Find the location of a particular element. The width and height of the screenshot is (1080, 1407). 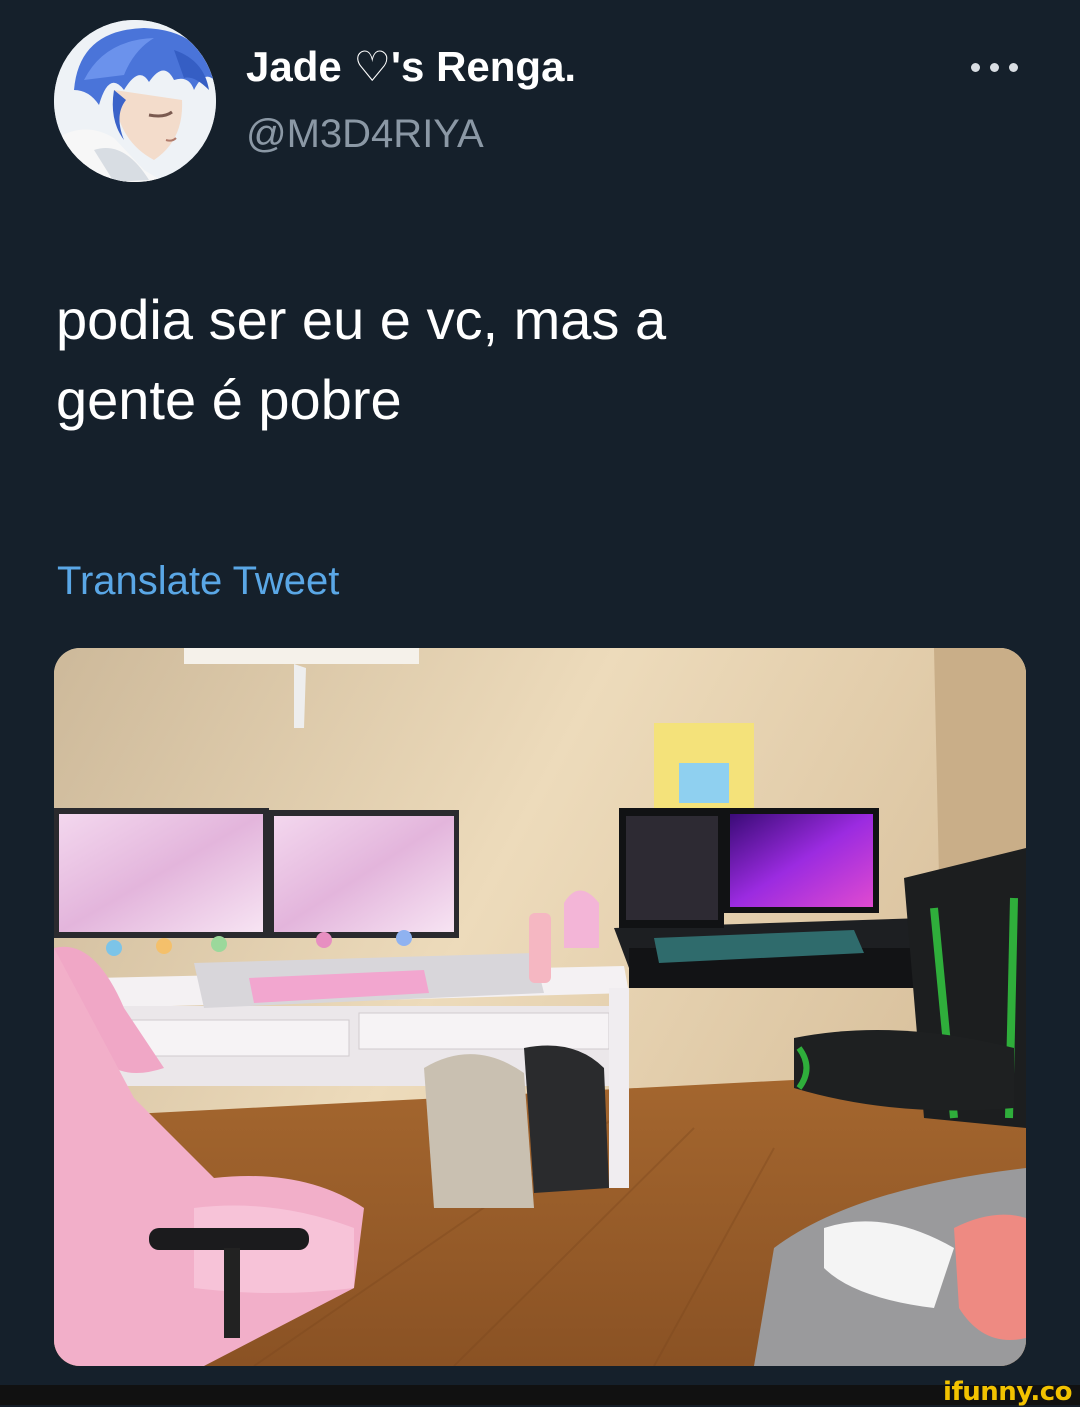

anime-avatar-image is located at coordinates (135, 101).